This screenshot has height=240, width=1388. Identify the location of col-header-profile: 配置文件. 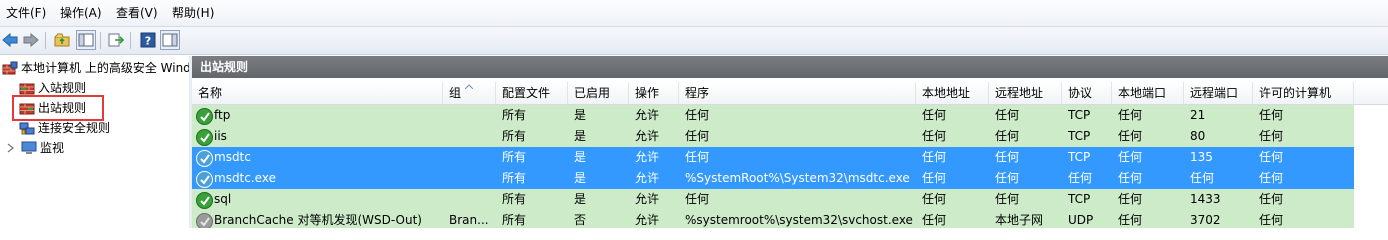
(532, 93).